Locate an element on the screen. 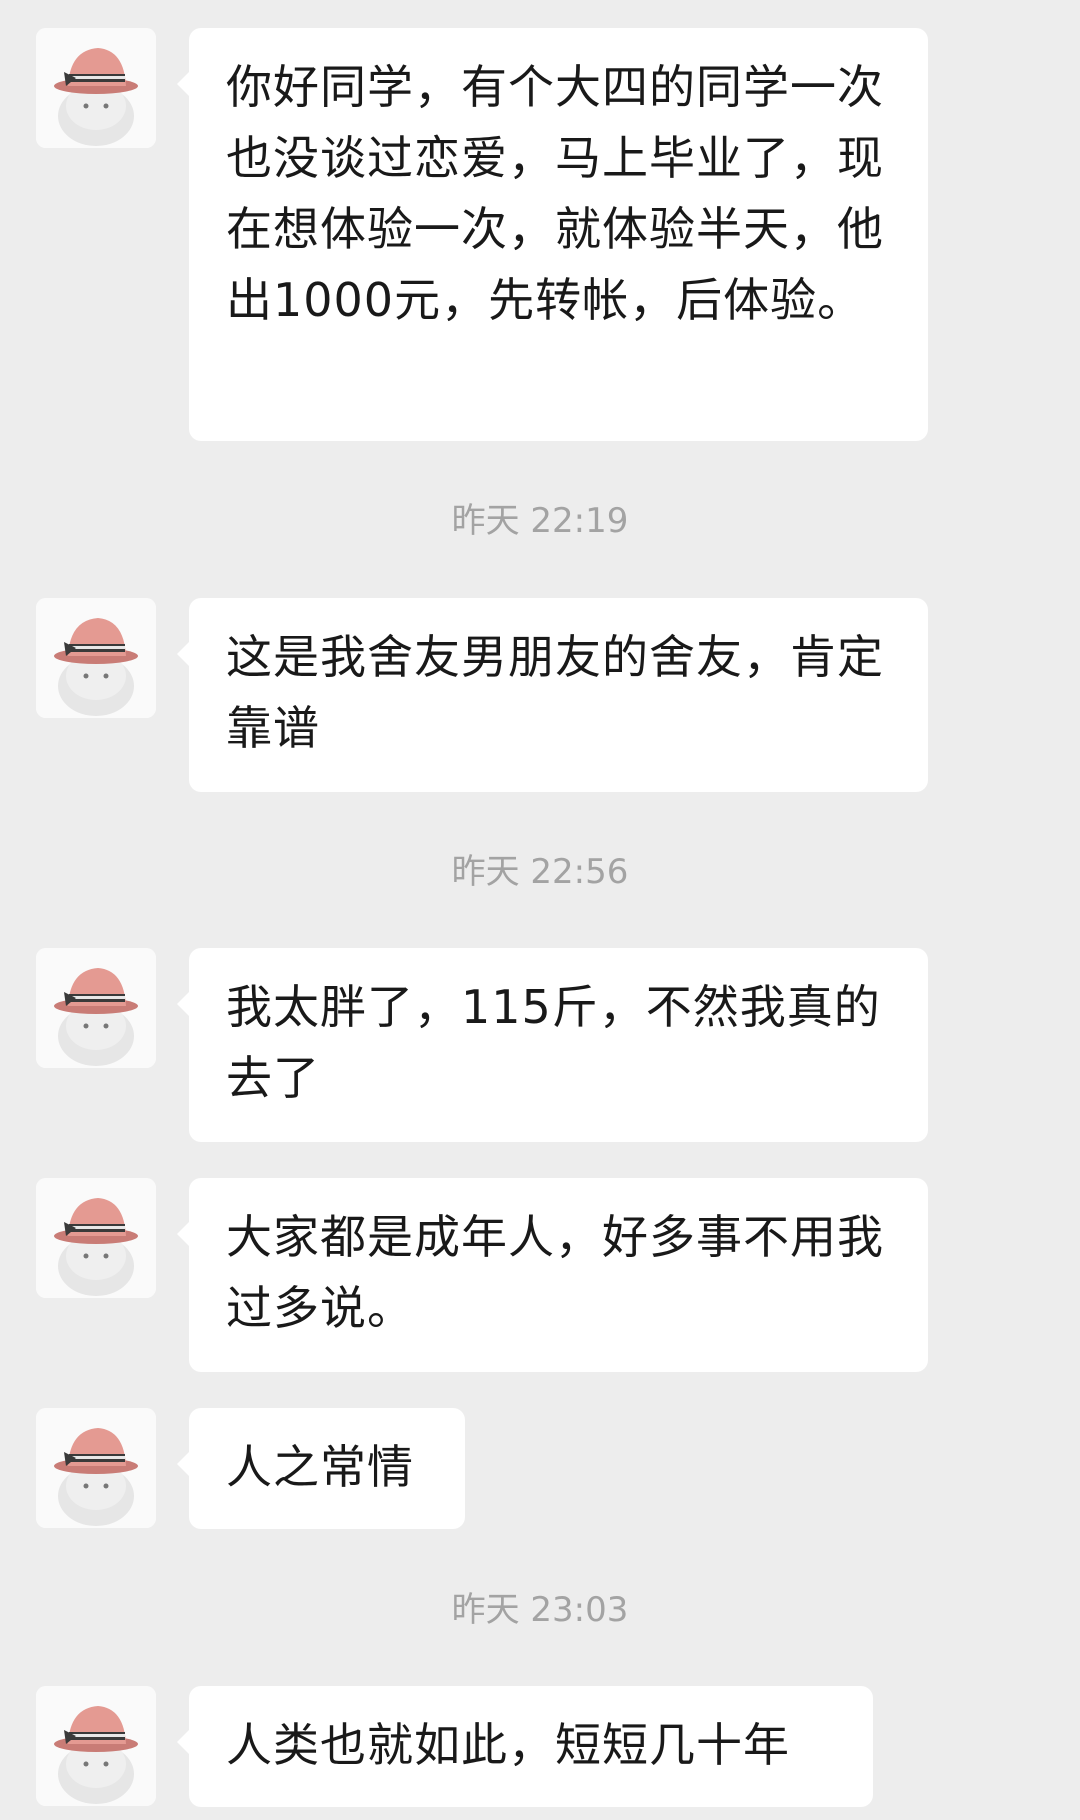 The width and height of the screenshot is (1080, 1820). message-bubble: 我太胖了，115斤，不然我真的去了 is located at coordinates (552, 1045).